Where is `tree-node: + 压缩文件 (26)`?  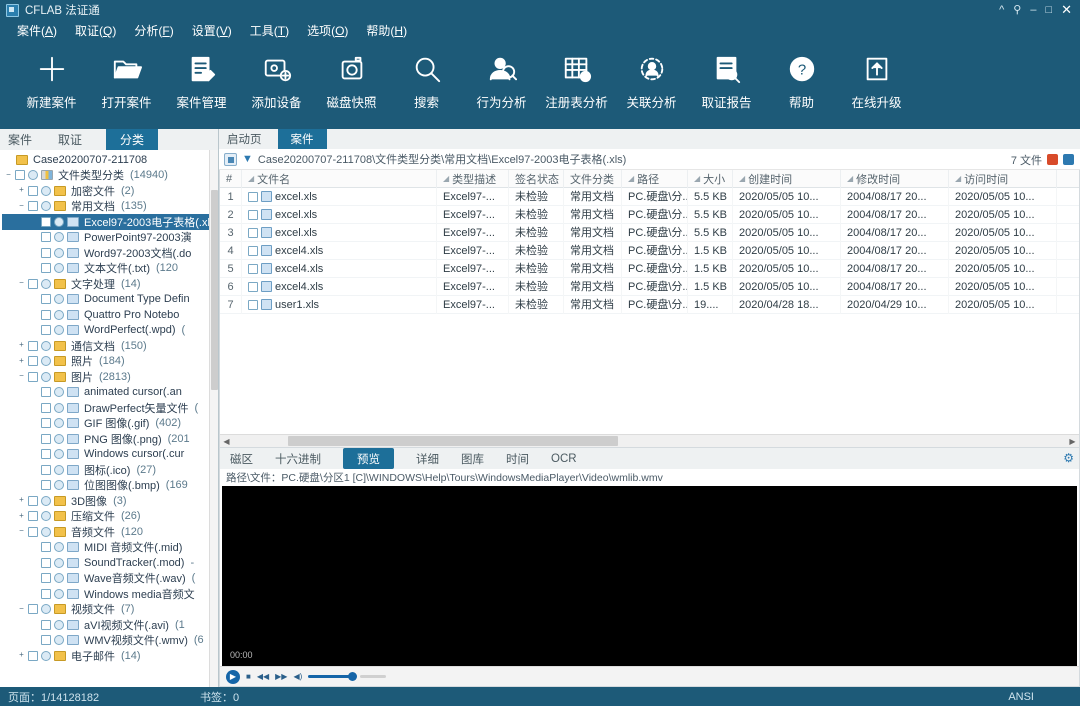 tree-node: + 压缩文件 (26) is located at coordinates (110, 517).